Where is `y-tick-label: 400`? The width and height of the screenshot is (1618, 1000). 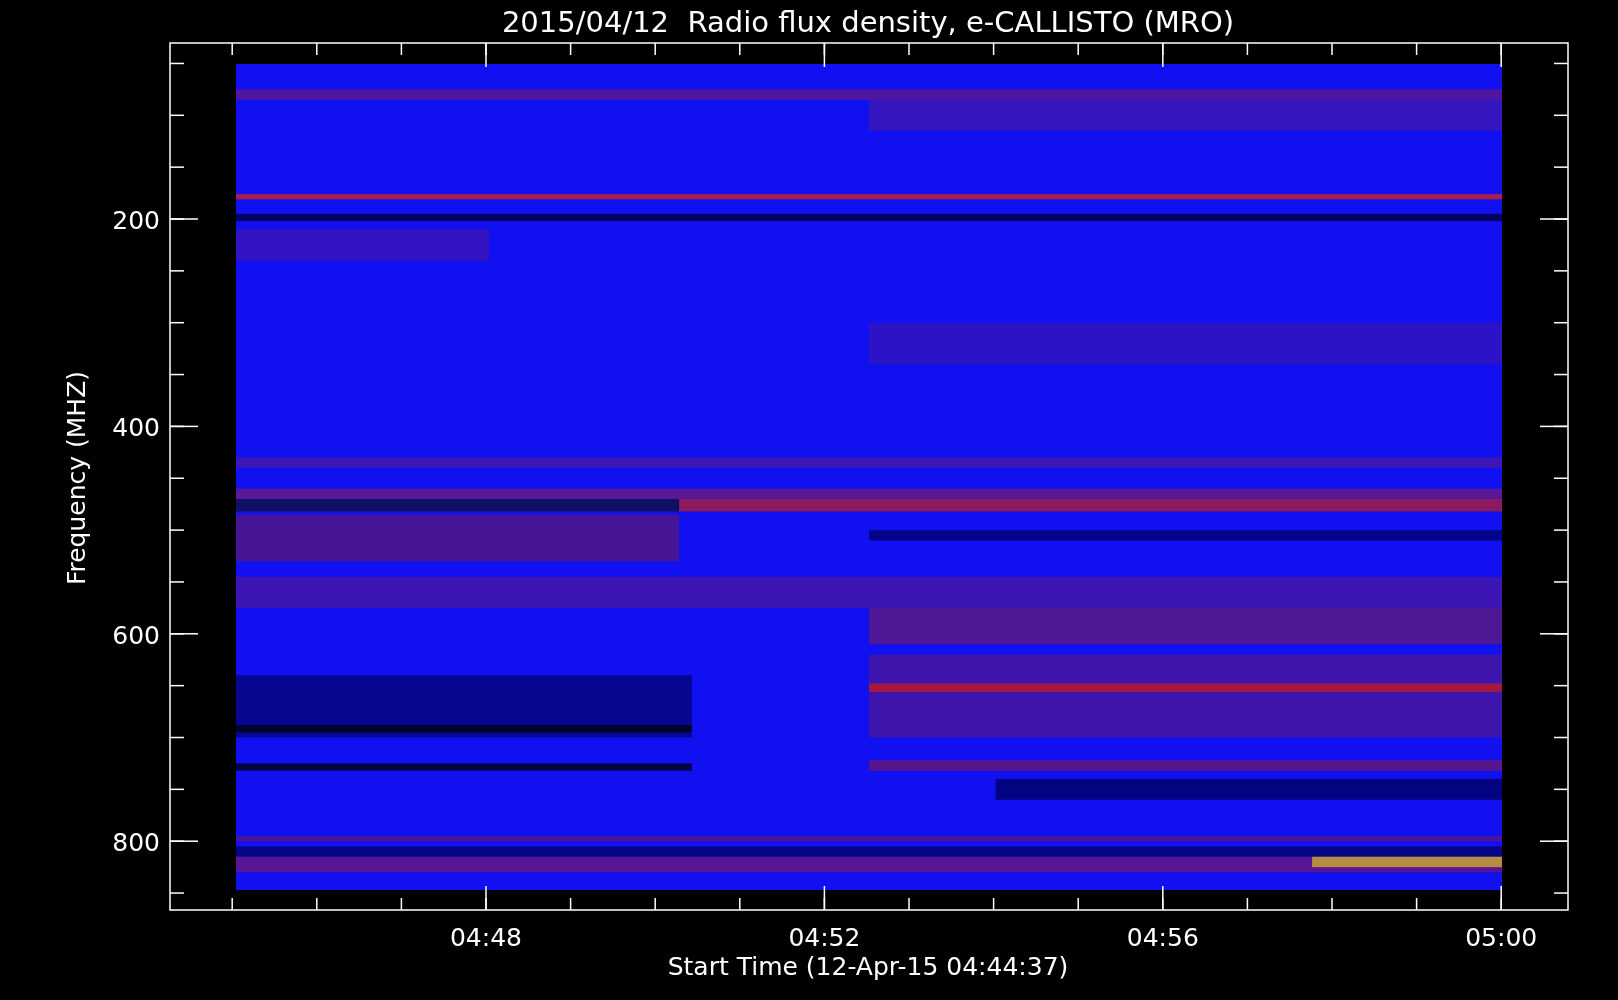 y-tick-label: 400 is located at coordinates (136, 428).